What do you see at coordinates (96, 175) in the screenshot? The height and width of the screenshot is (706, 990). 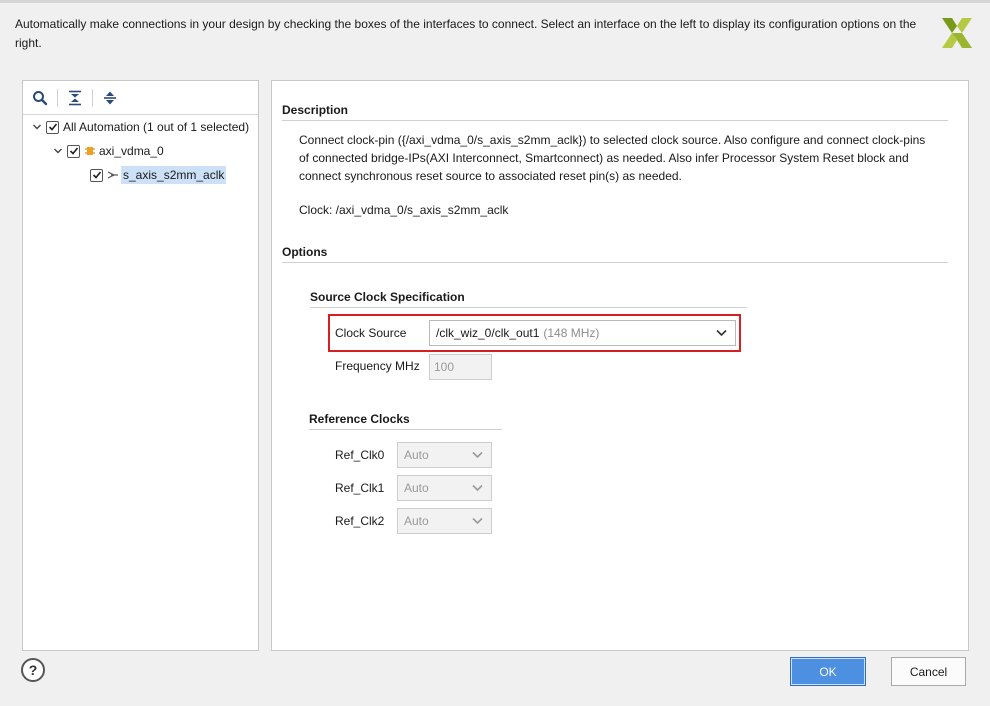 I see `s-axis-s2mm-aclk-checkbox` at bounding box center [96, 175].